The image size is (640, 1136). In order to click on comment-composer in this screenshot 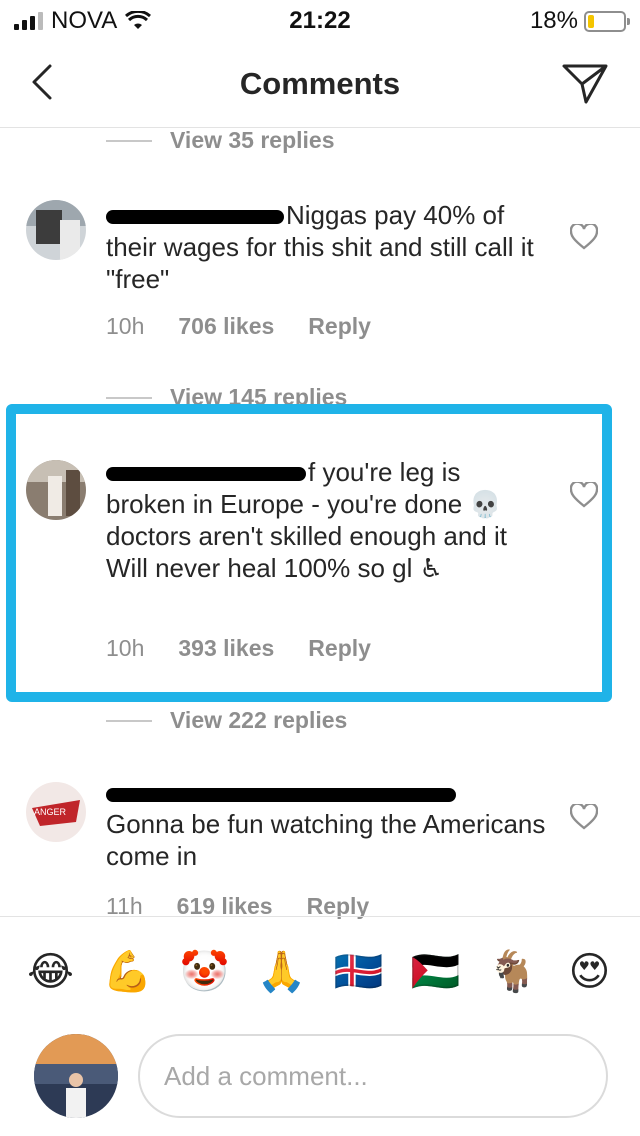, I will do `click(320, 1081)`.